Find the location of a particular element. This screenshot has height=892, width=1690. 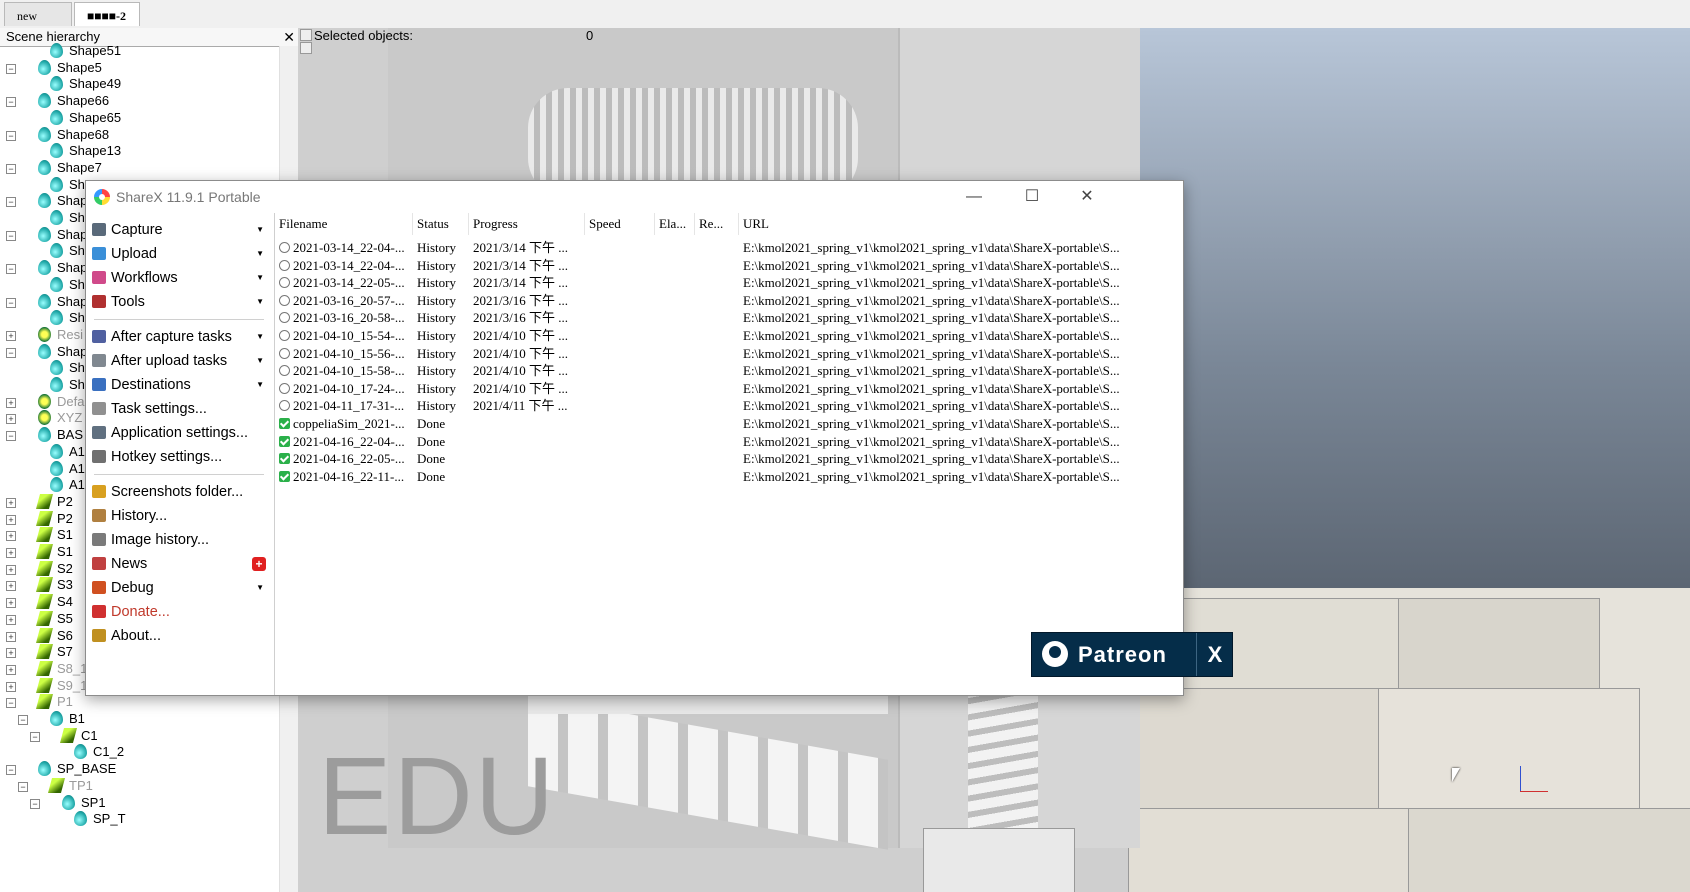

panel-toggle is located at coordinates (306, 35).